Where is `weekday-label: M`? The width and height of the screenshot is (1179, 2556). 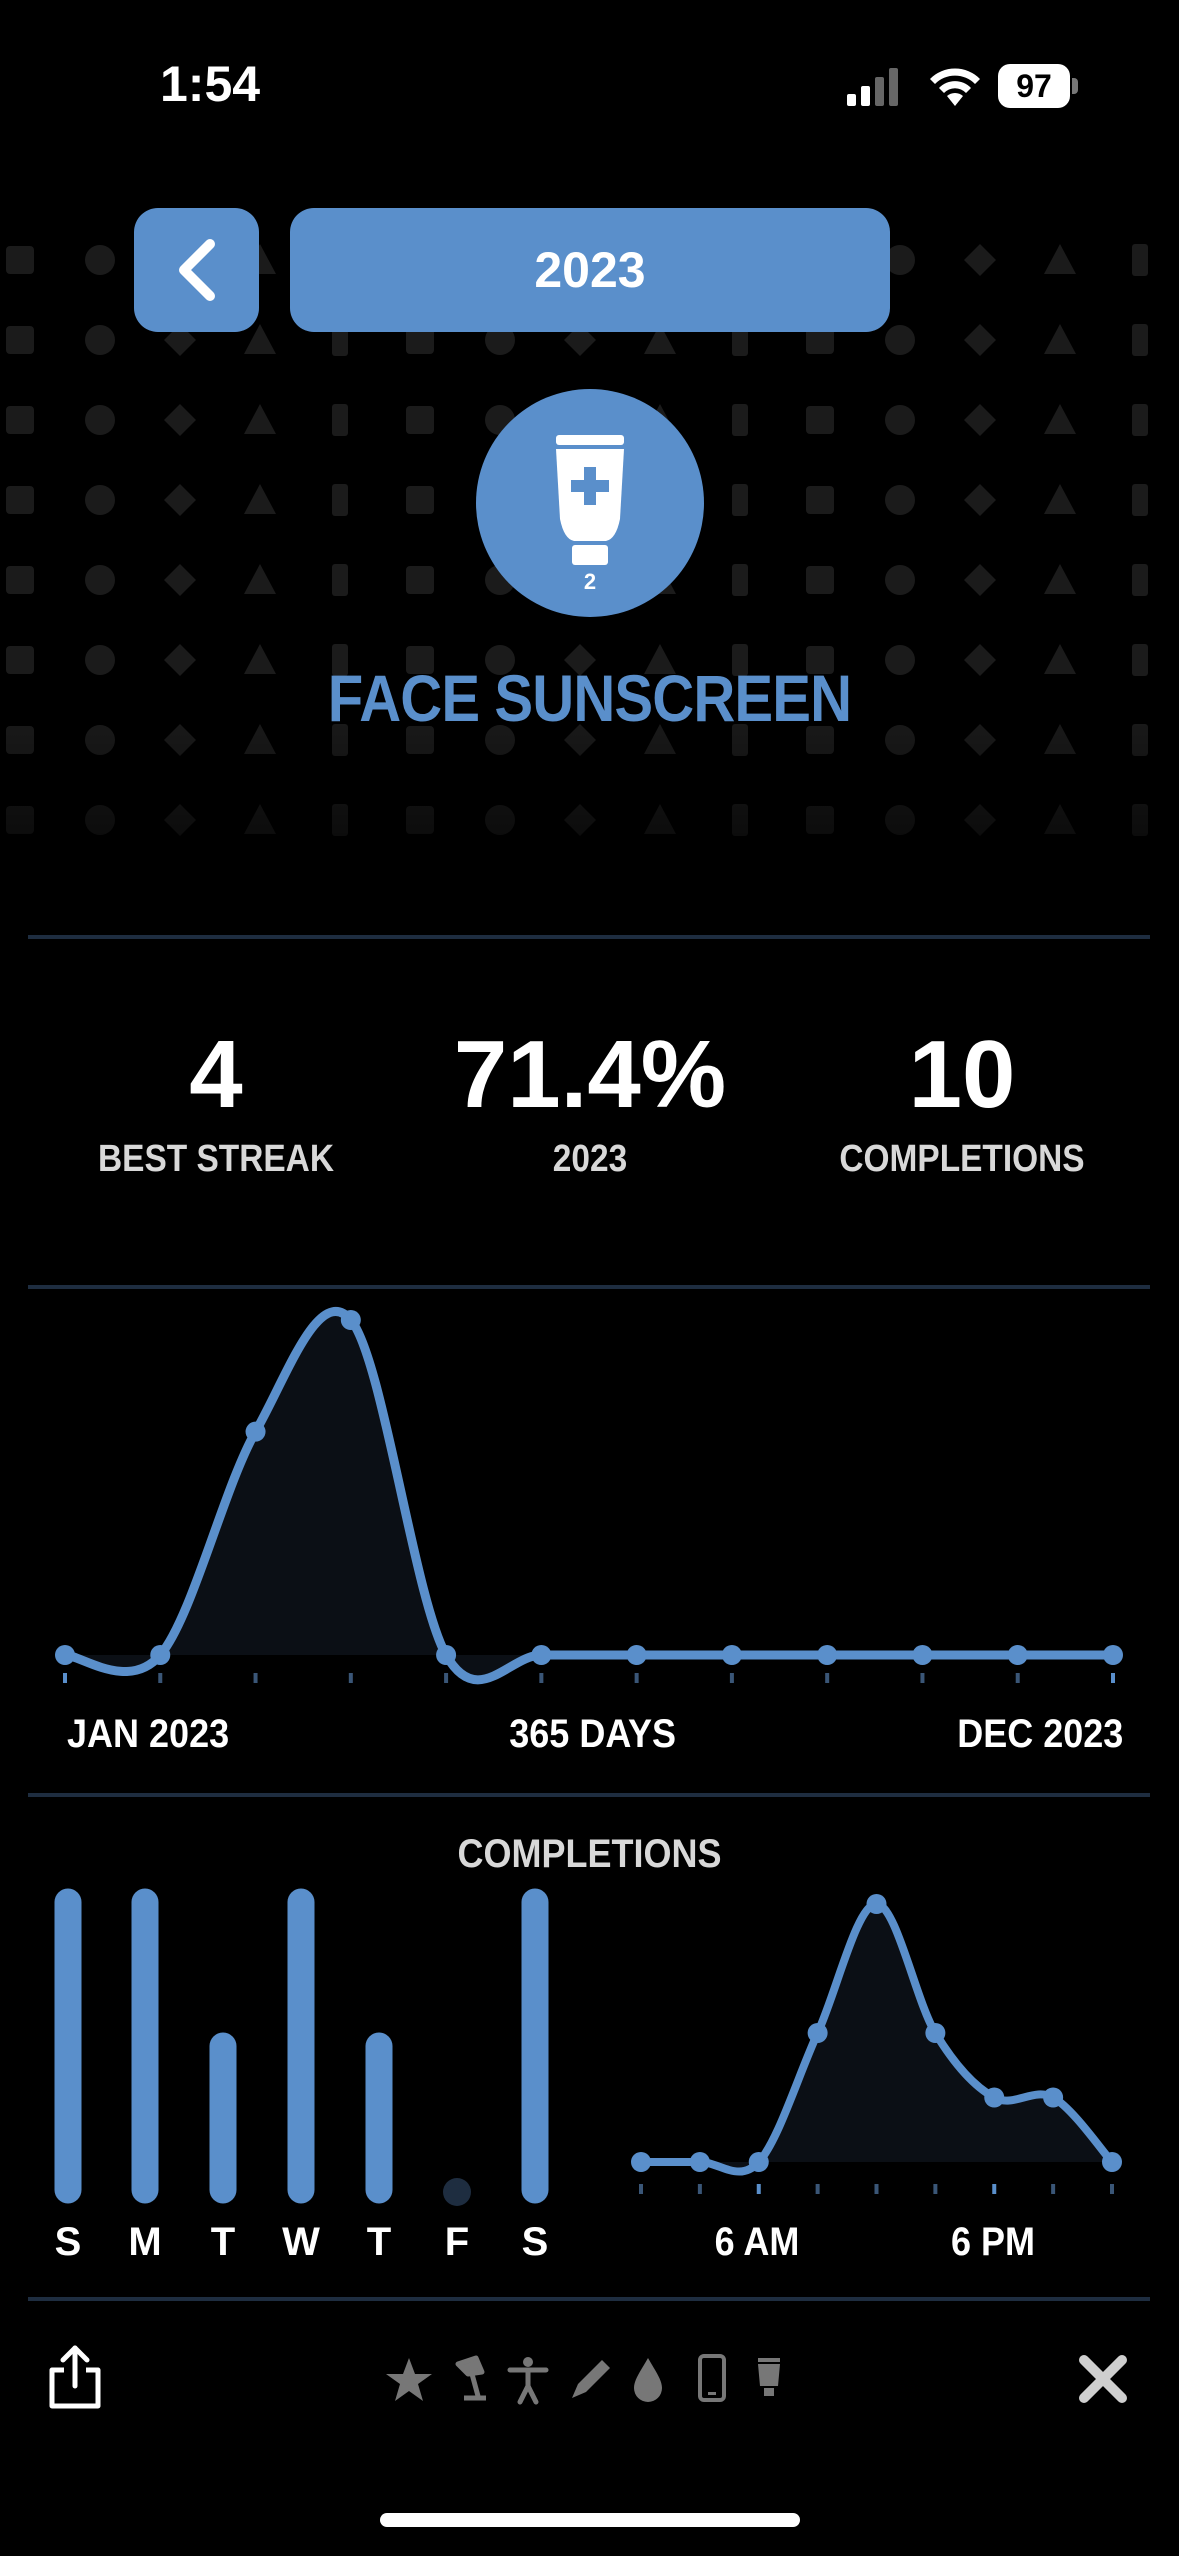
weekday-label: M is located at coordinates (145, 2242).